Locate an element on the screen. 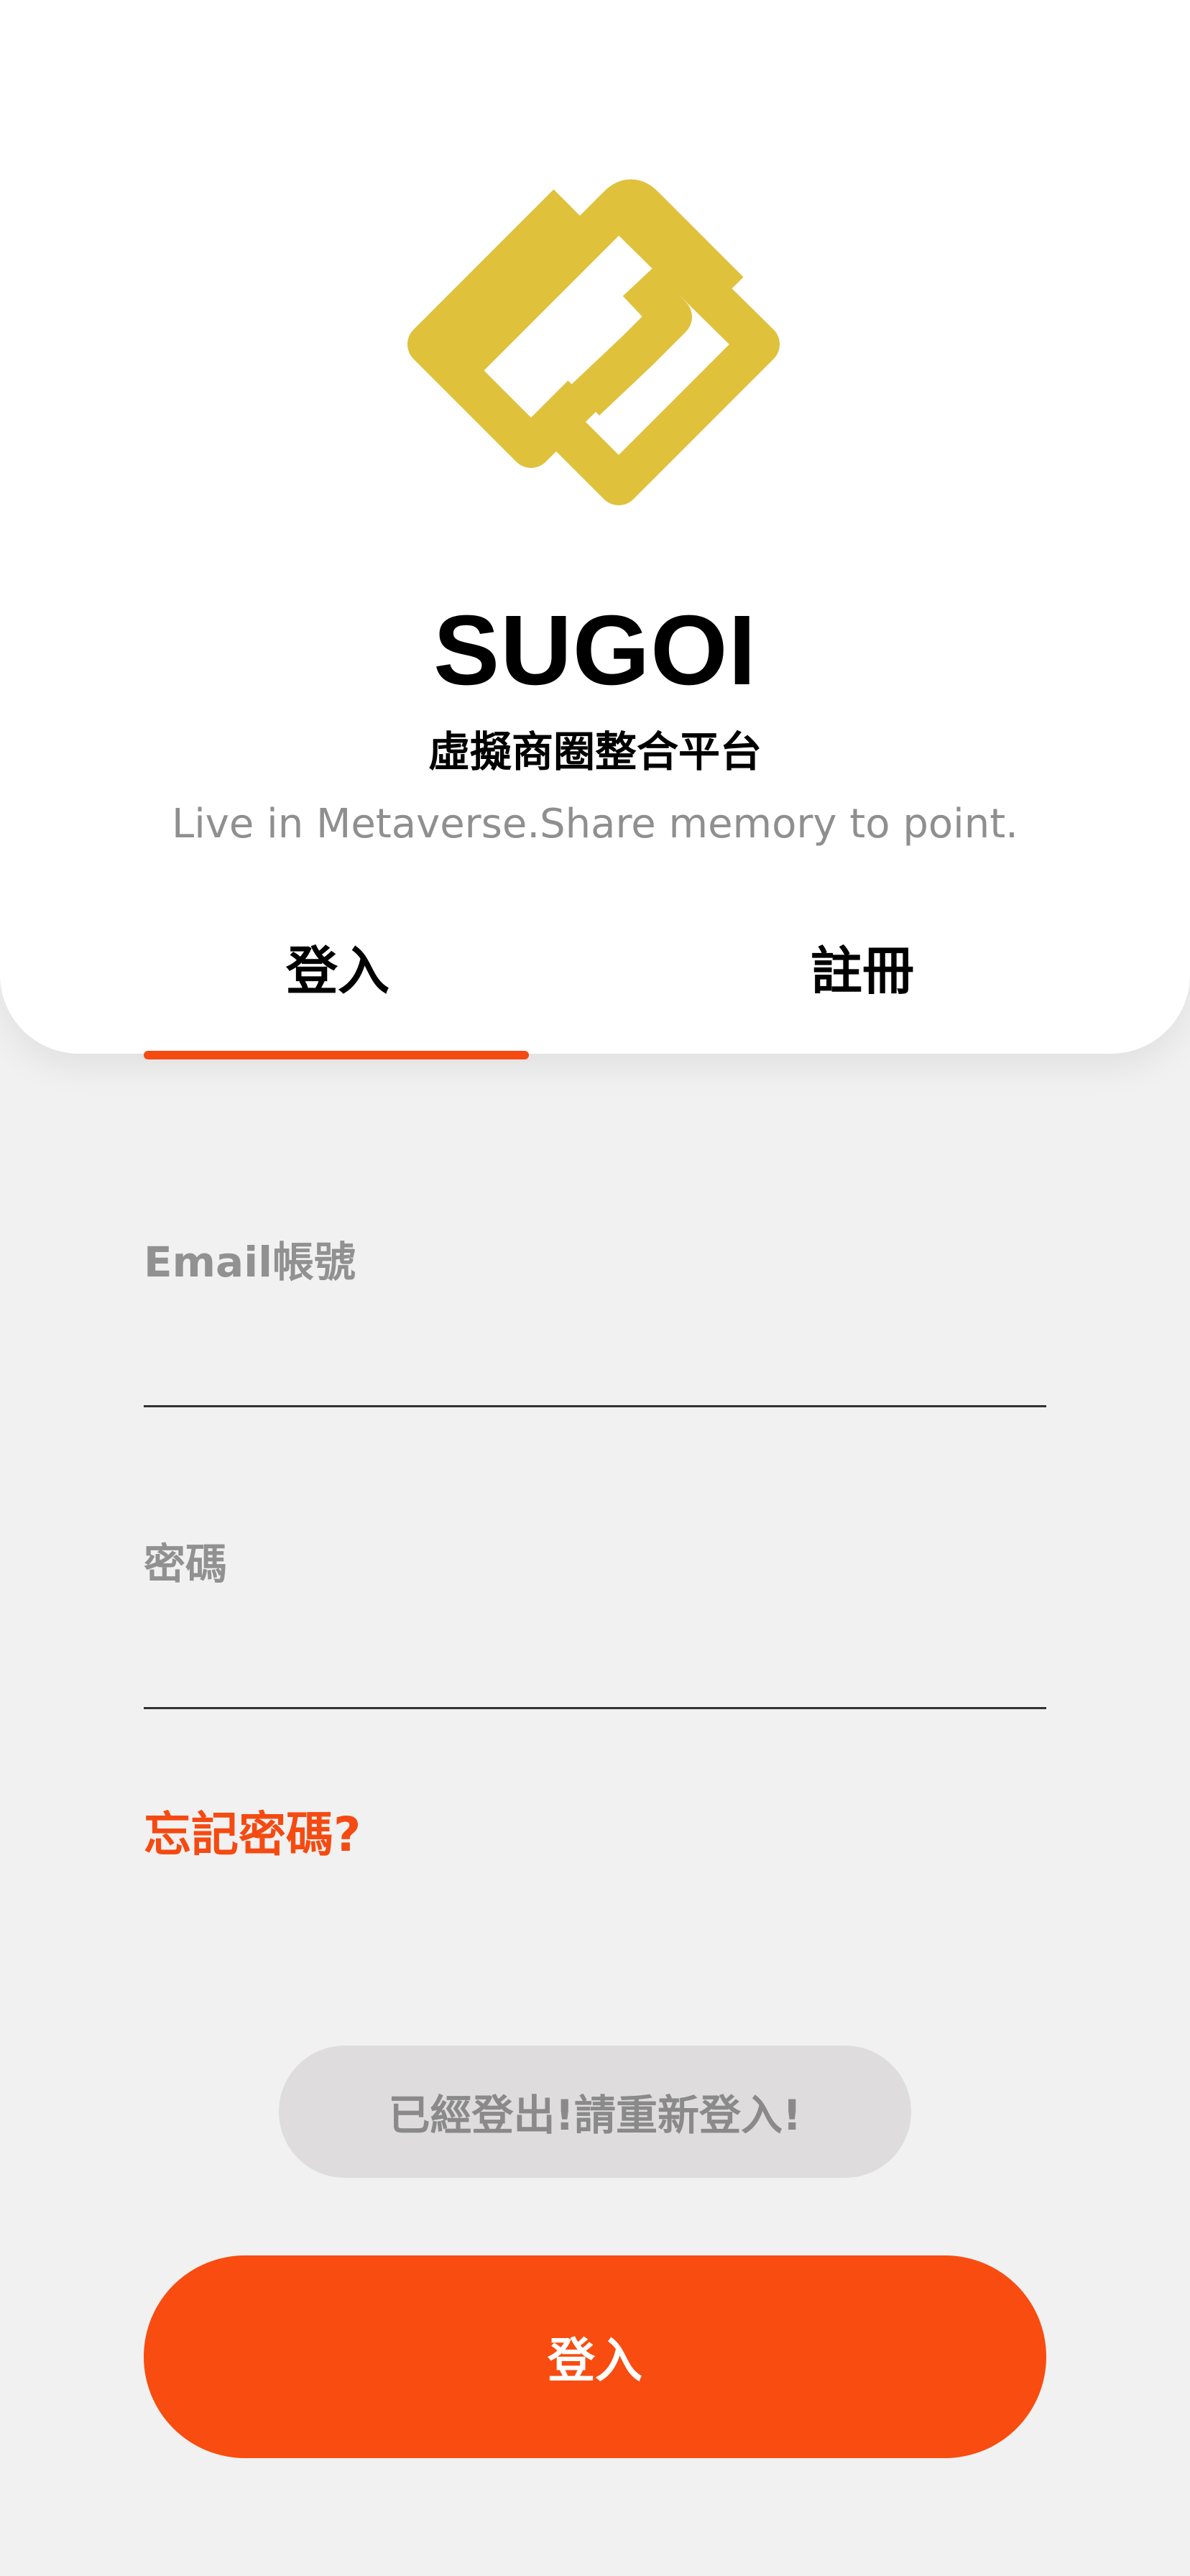  login-button: 登入 is located at coordinates (595, 2356).